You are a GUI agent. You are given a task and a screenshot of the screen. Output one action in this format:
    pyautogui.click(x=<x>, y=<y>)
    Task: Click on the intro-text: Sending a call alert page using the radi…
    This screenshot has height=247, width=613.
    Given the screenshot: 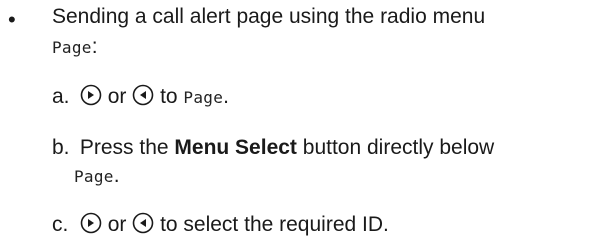 What is the action you would take?
    pyautogui.click(x=268, y=17)
    